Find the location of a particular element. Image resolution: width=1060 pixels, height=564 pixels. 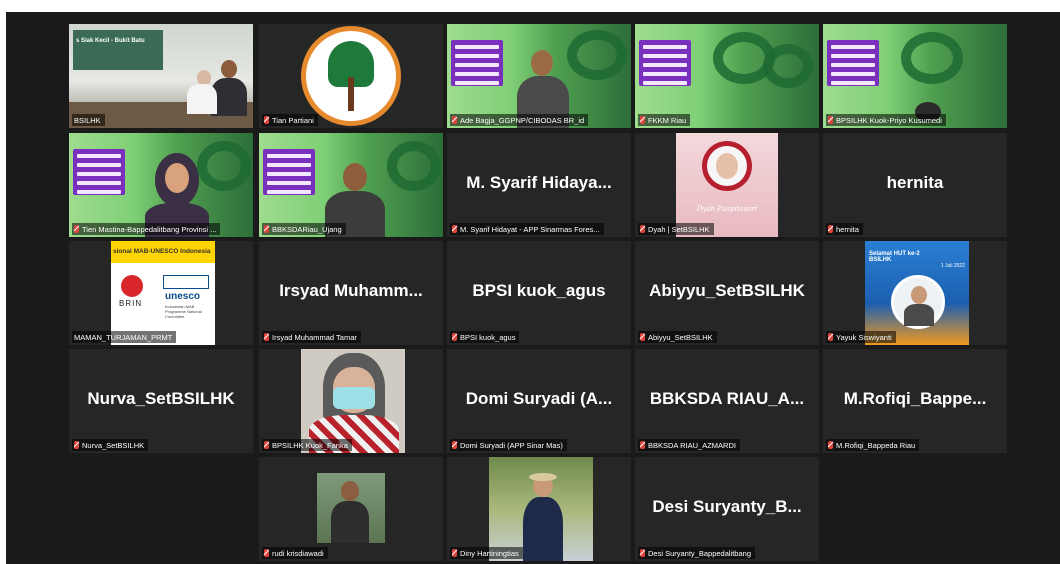

participant-tile-azmardi: BBKSDA RIAU_A... BBKSDA RIAU_AZMARDI is located at coordinates (727, 401).